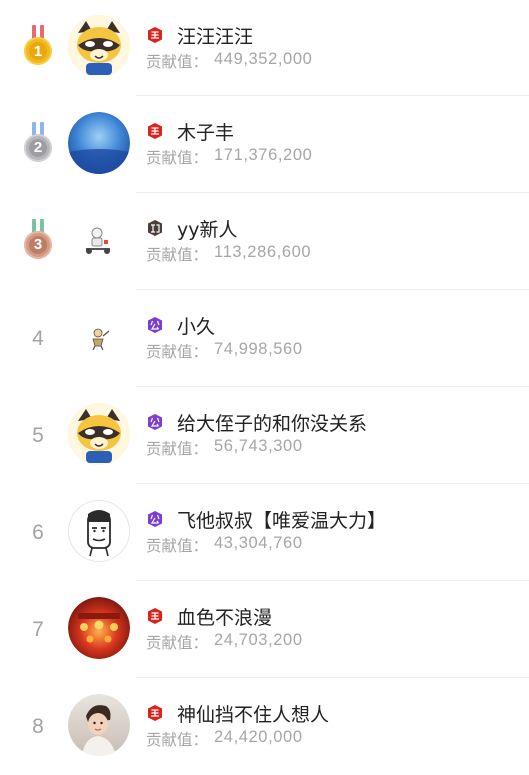 The image size is (529, 775). Describe the element at coordinates (99, 337) in the screenshot. I see `cartoon-figure-avatar` at that location.